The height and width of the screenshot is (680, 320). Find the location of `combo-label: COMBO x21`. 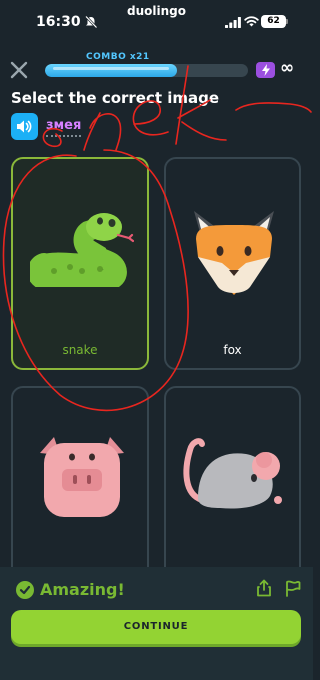

combo-label: COMBO x21 is located at coordinates (118, 57).